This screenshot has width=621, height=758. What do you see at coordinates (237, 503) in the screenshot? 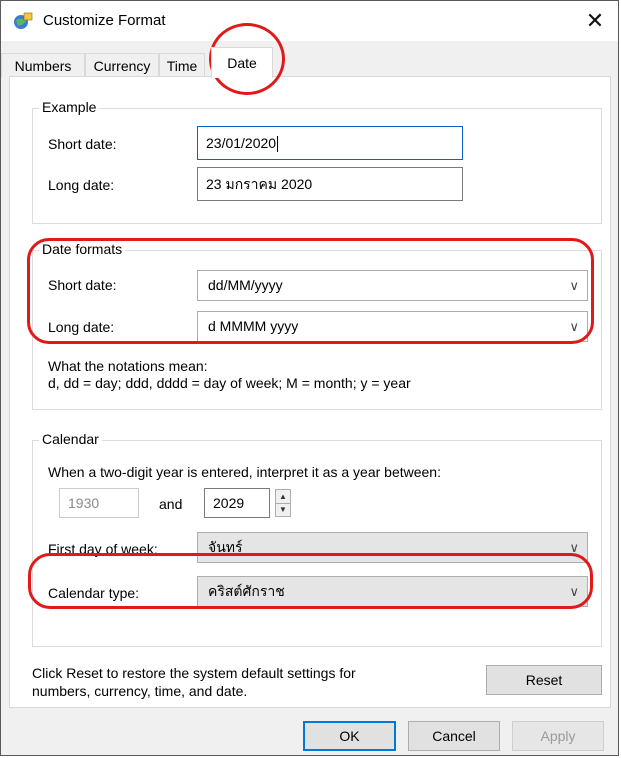
I see `year-to-field: 2029` at bounding box center [237, 503].